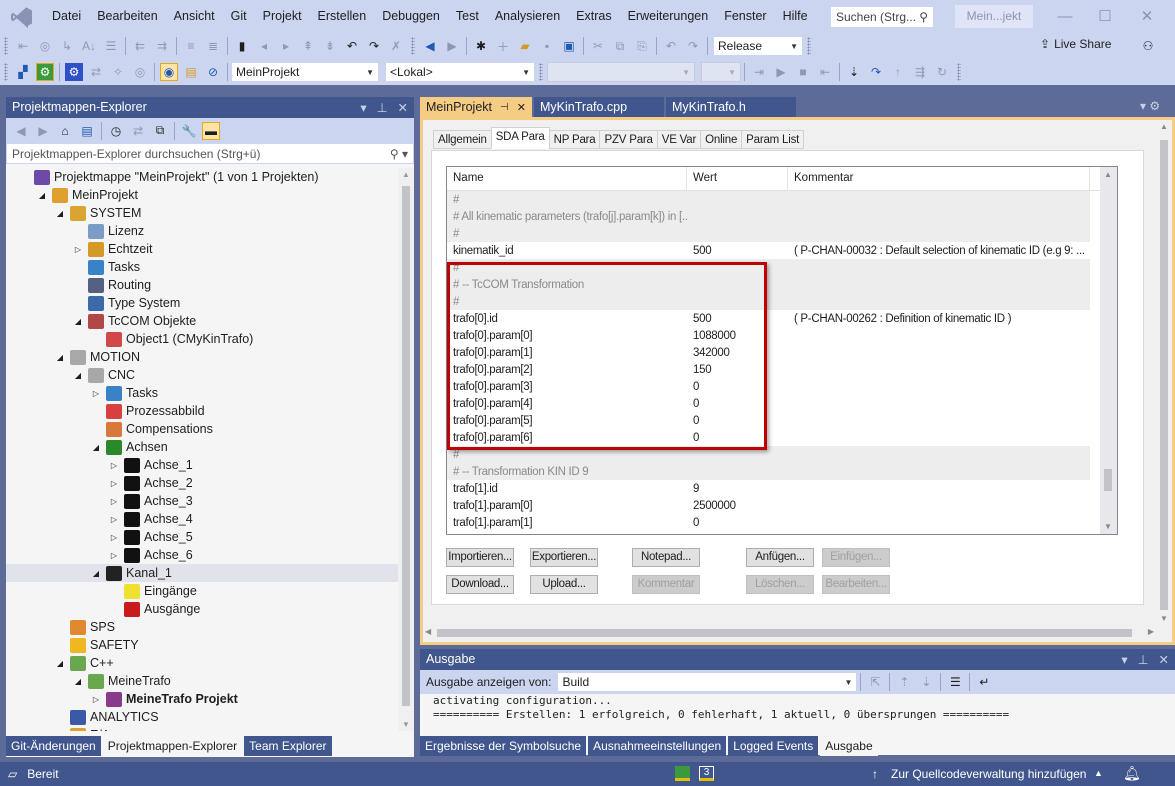  I want to click on uncomment-icon: ≣, so click(213, 46).